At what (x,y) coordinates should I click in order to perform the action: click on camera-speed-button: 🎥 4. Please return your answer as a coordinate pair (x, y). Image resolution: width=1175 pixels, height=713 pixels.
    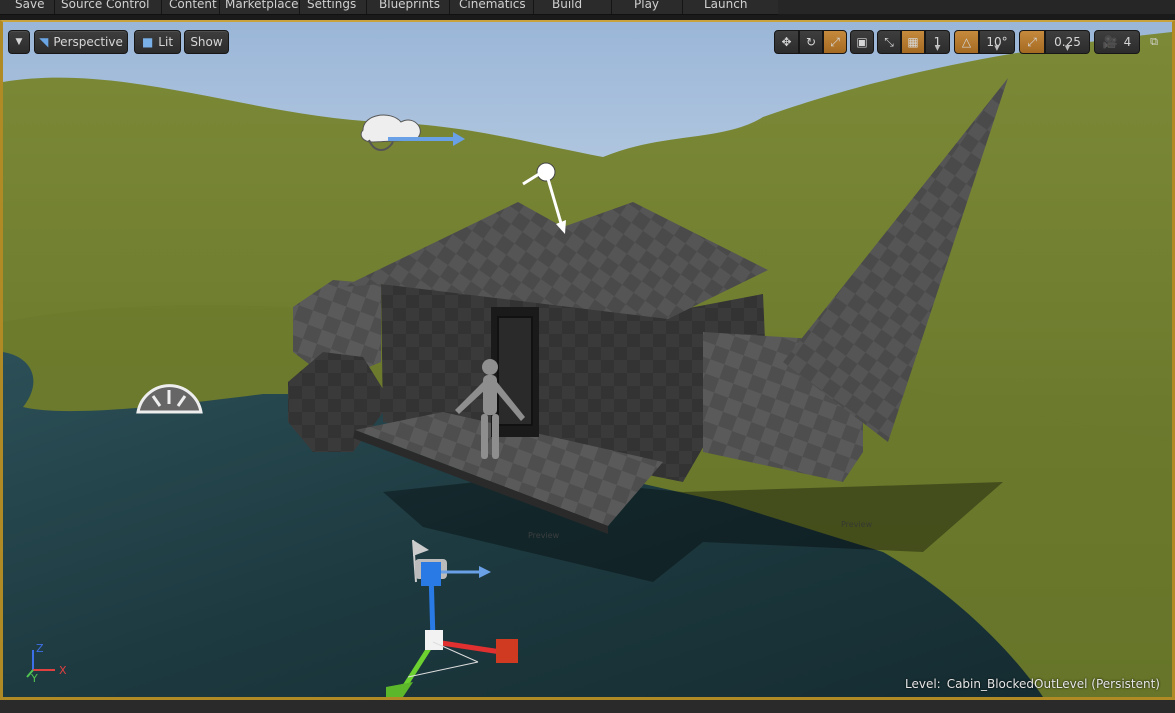
    Looking at the image, I should click on (1117, 42).